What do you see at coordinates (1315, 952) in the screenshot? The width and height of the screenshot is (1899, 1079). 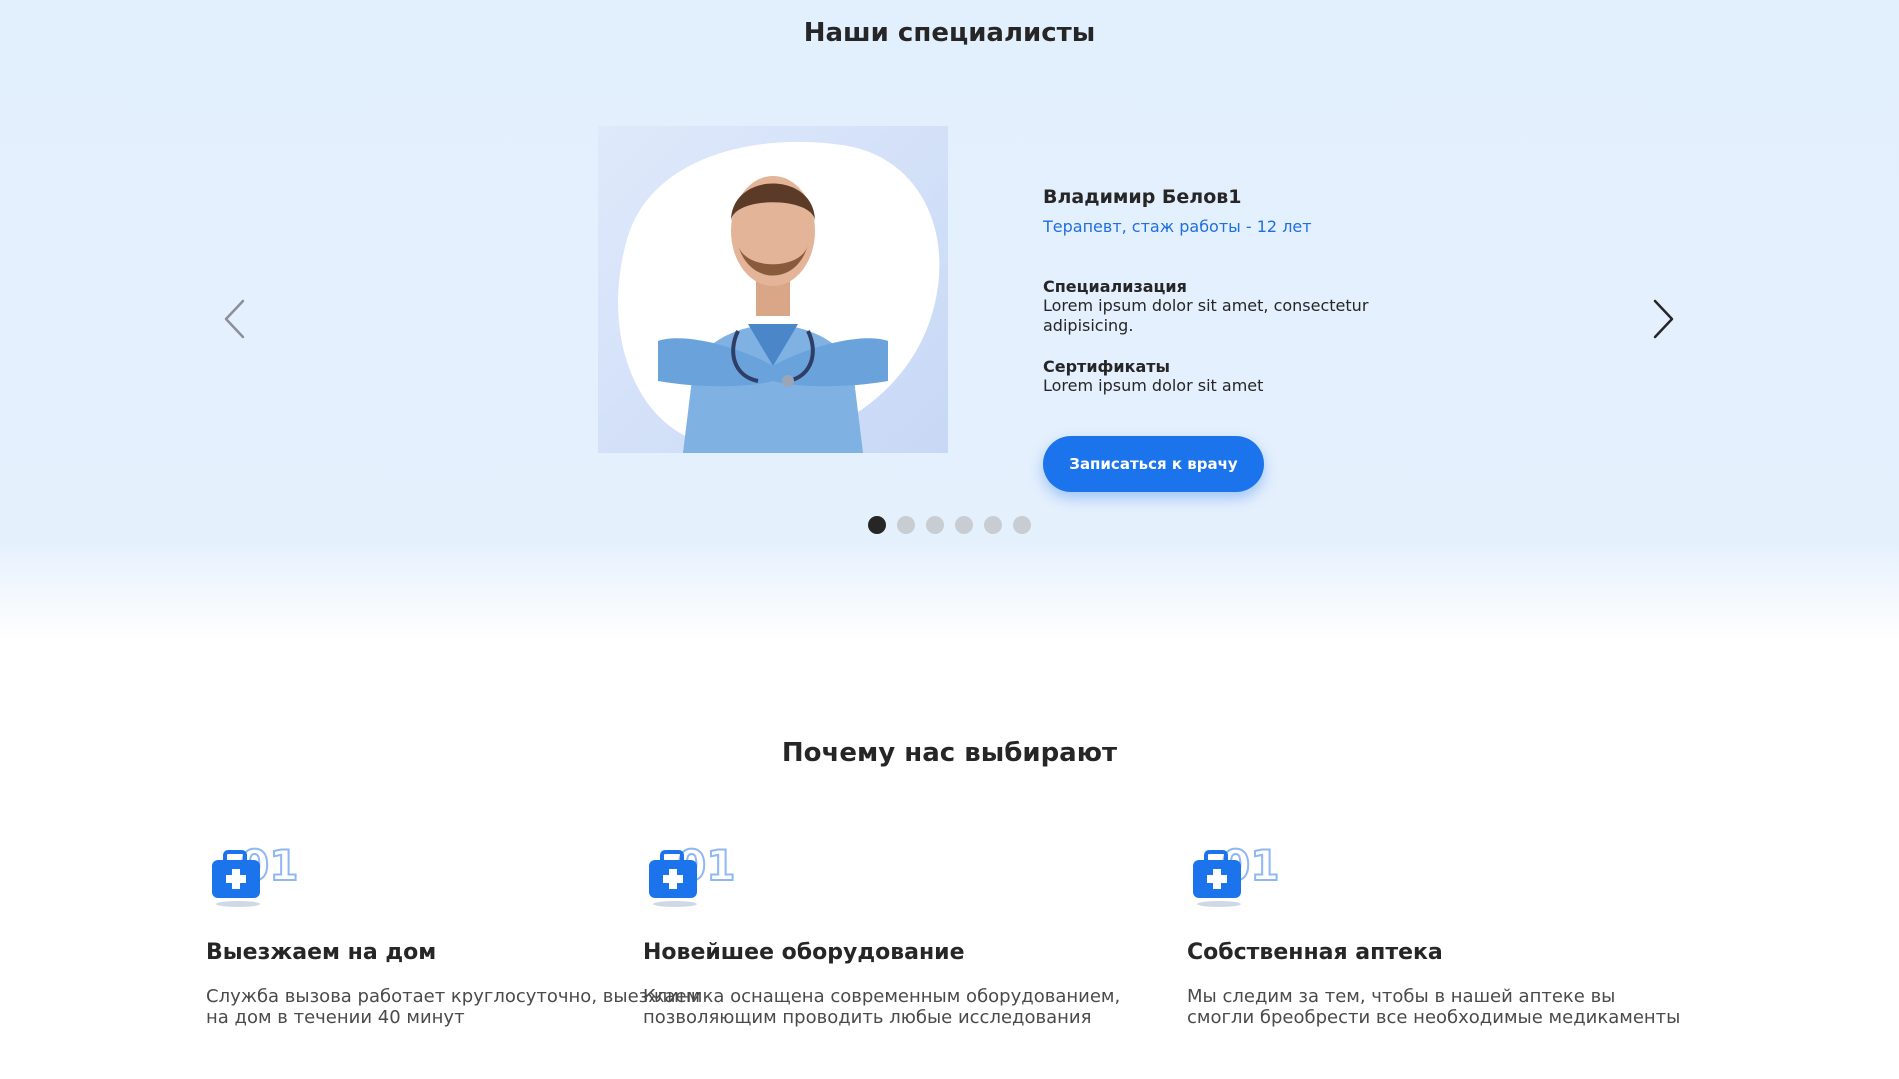 I see `feature-title: Собственная аптека` at bounding box center [1315, 952].